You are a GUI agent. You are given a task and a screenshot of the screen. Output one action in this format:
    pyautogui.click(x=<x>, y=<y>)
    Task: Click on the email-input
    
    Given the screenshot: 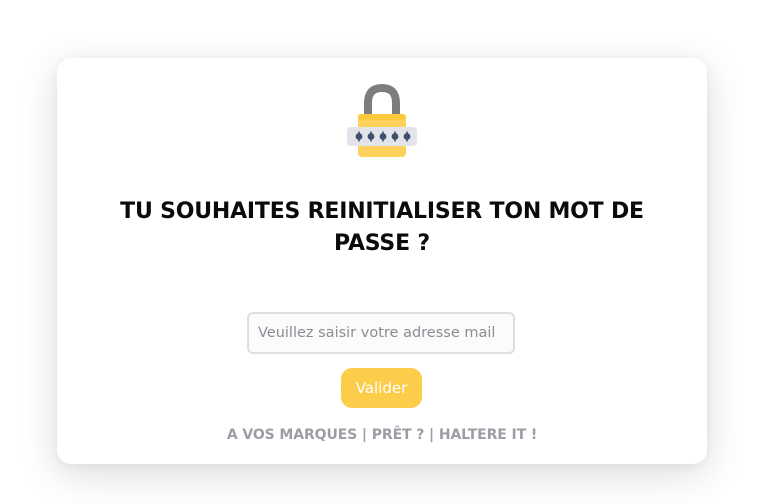 What is the action you would take?
    pyautogui.click(x=381, y=333)
    